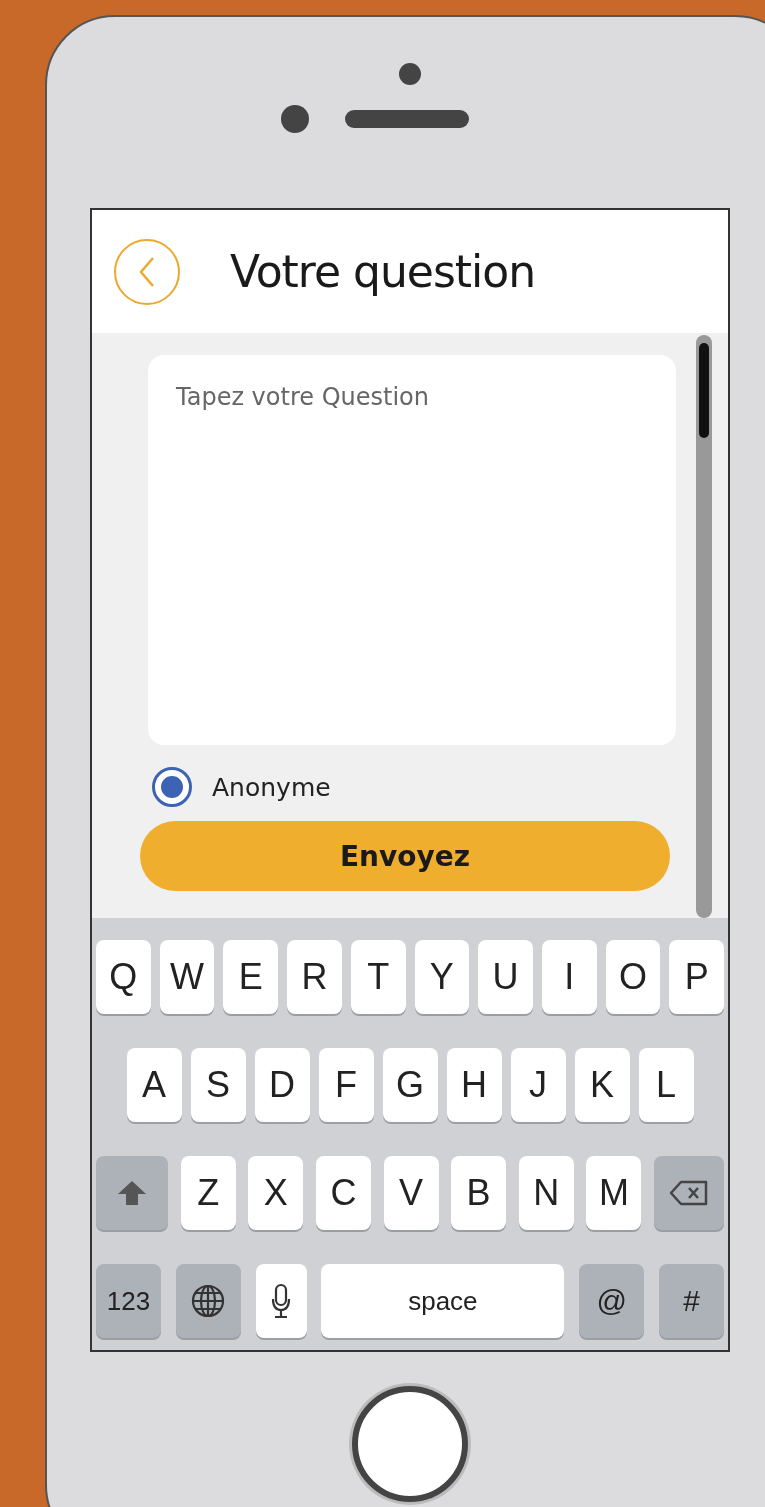 The height and width of the screenshot is (1507, 765). I want to click on arrow-up-icon, so click(132, 1193).